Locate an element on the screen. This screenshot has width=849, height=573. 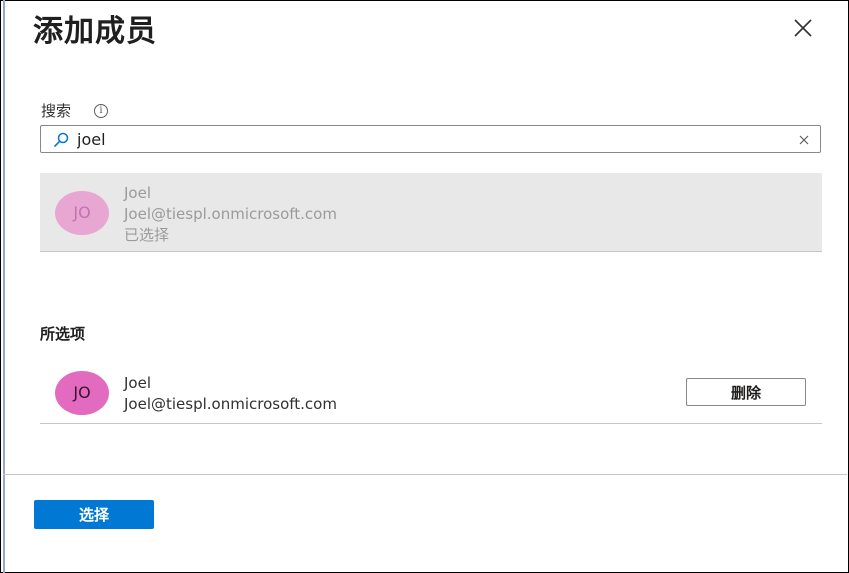
selected-email: Joel@tiespl.onmicrosoft.com is located at coordinates (230, 404).